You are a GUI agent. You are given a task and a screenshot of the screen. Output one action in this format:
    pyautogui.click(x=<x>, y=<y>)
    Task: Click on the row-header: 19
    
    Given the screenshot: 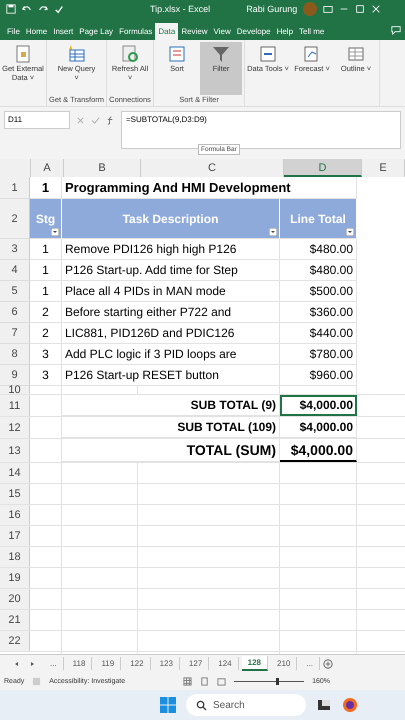 What is the action you would take?
    pyautogui.click(x=15, y=578)
    